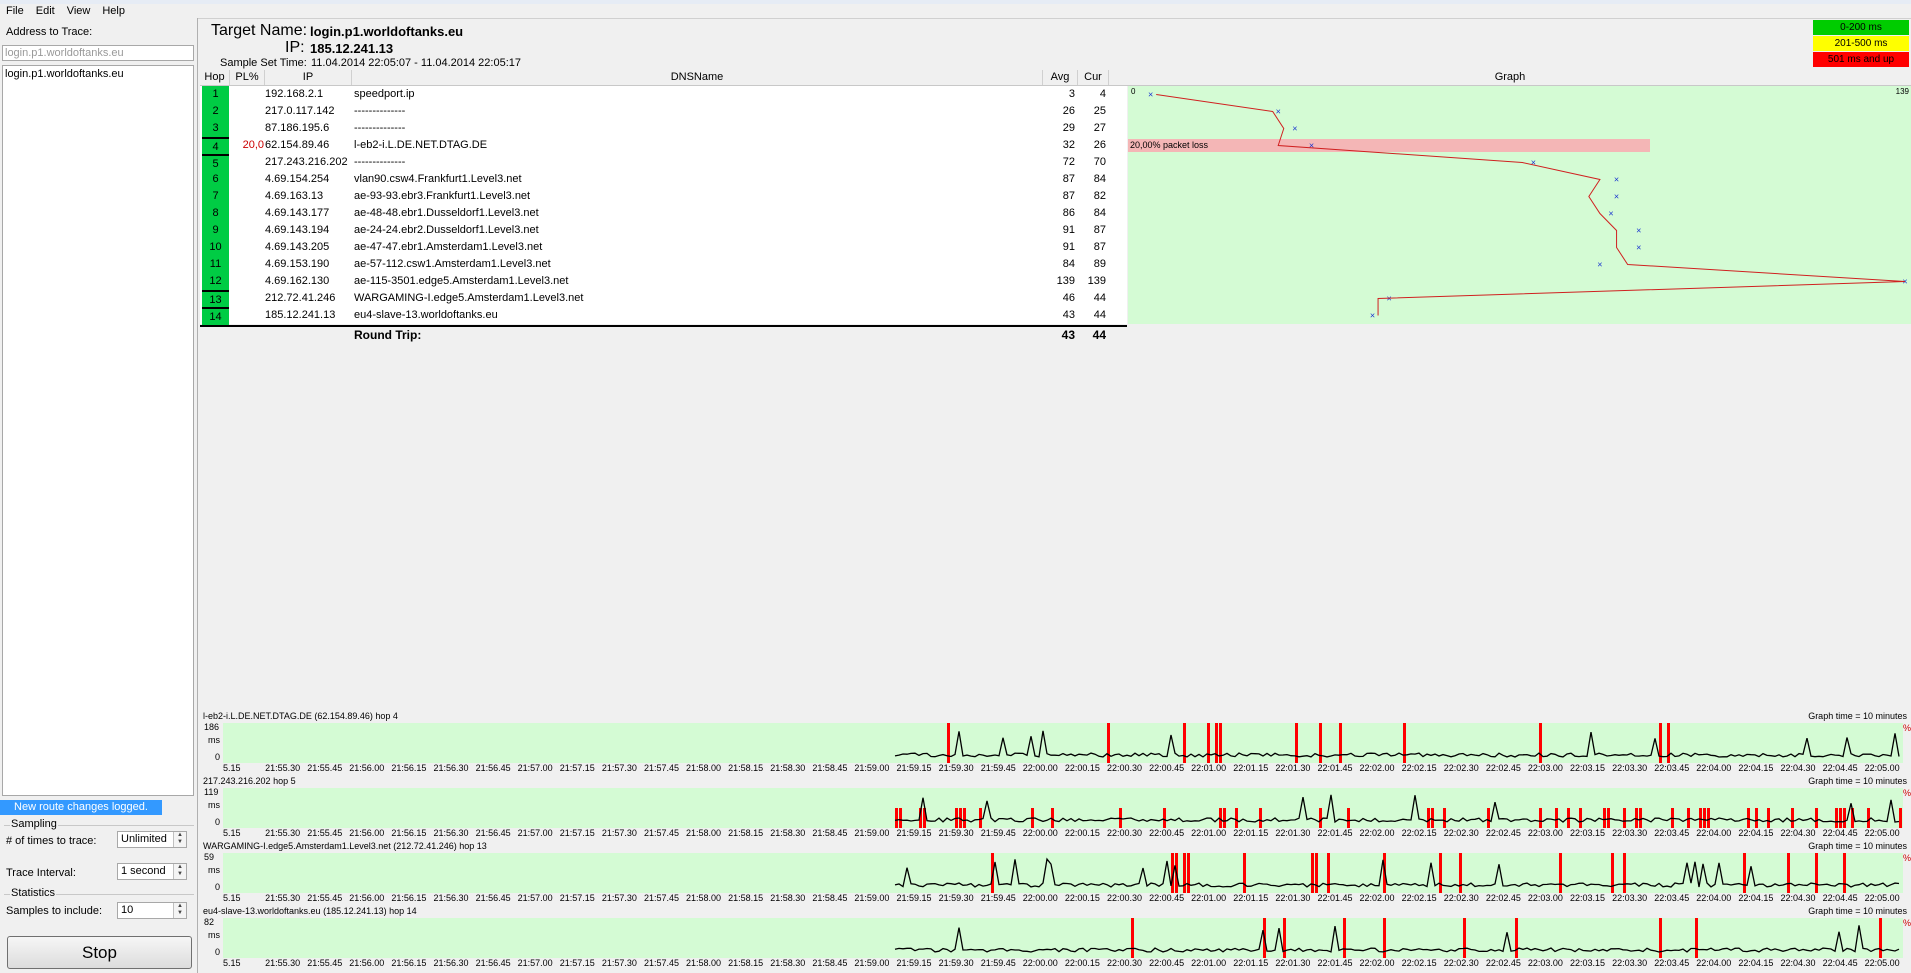 This screenshot has width=1911, height=973. I want to click on latency-trace, so click(1397, 939).